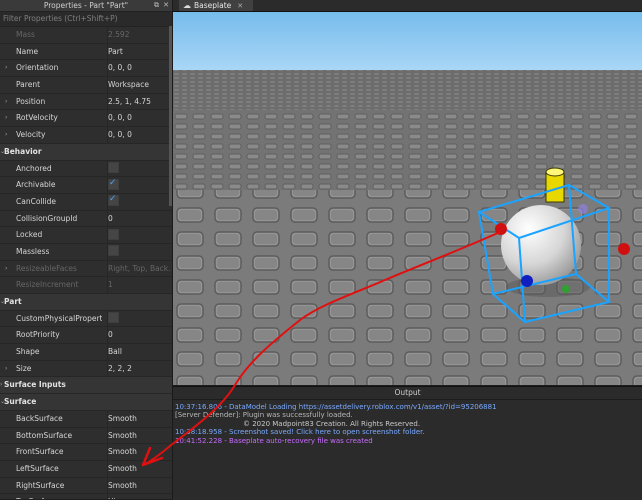  I want to click on property-value: Ball, so click(138, 352).